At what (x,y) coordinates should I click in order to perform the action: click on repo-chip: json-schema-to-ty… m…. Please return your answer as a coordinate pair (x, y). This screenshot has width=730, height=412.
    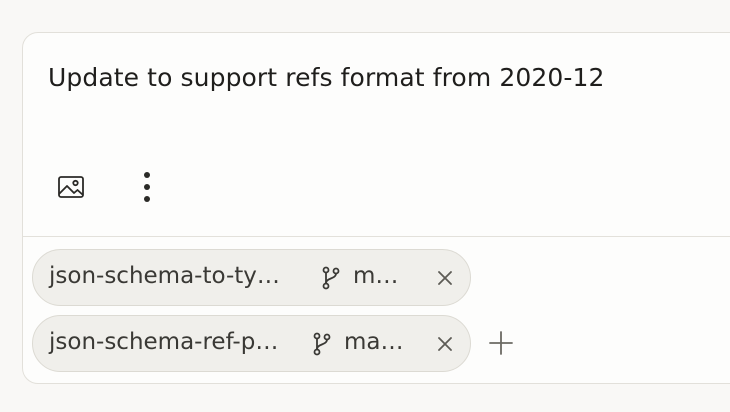
    Looking at the image, I should click on (251, 277).